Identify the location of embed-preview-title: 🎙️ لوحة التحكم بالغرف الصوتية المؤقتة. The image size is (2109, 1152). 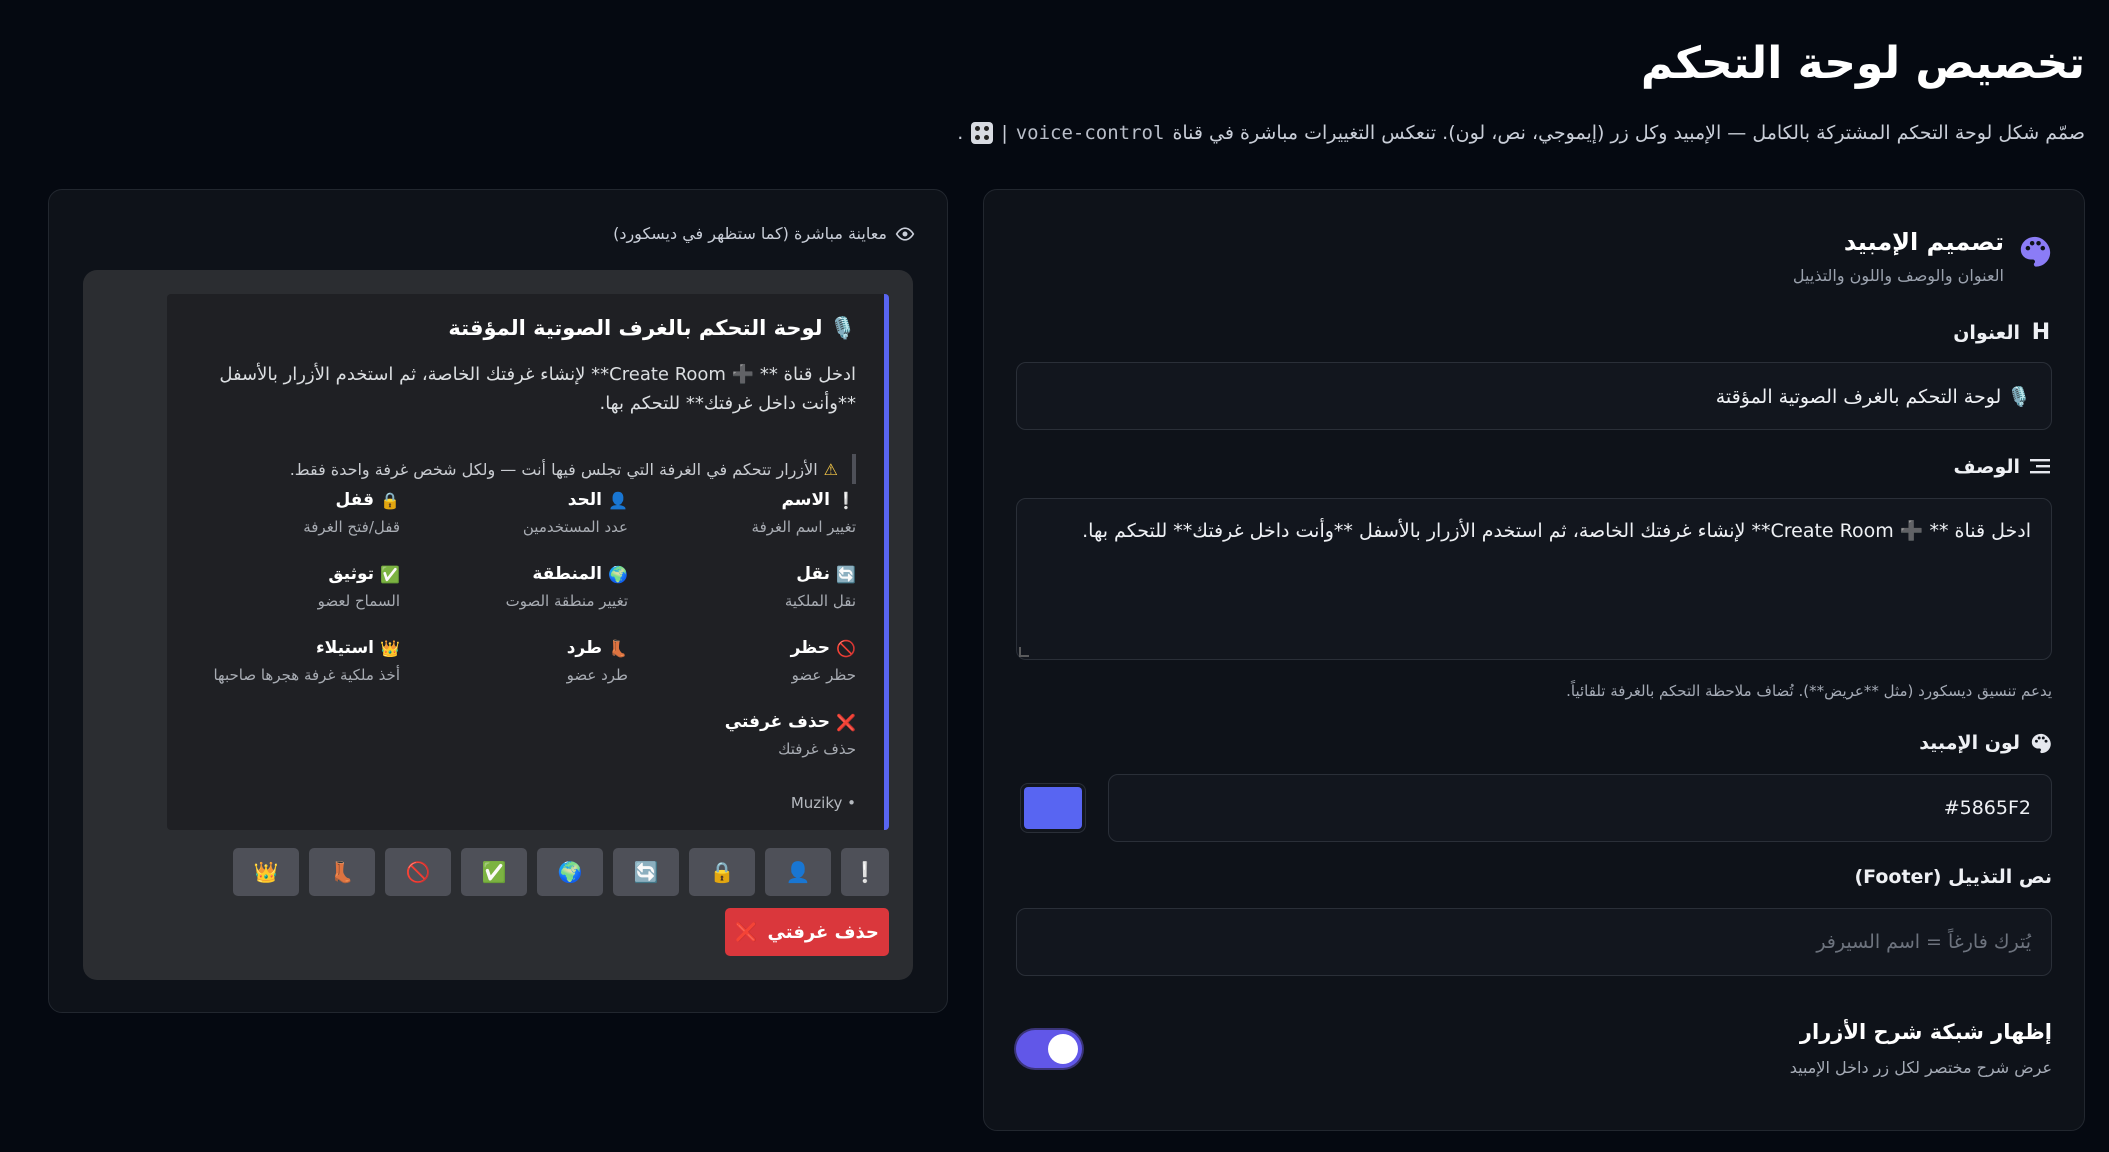
(652, 328).